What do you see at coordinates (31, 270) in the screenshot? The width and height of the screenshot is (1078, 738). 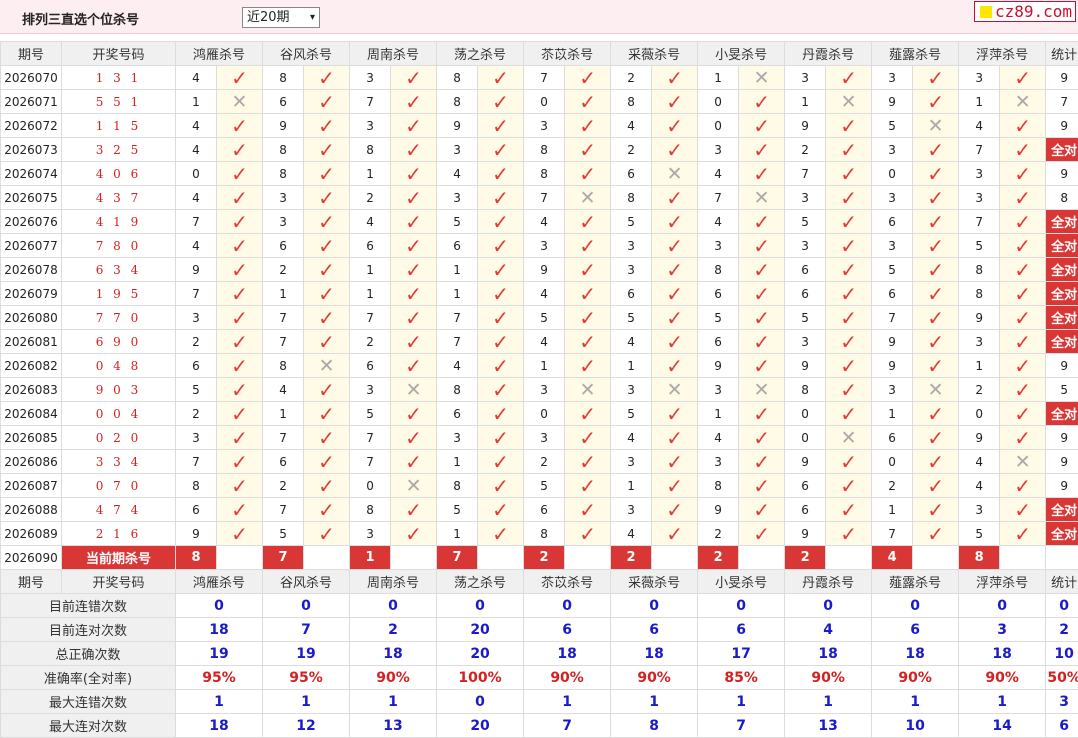 I see `period-cell: 2026078` at bounding box center [31, 270].